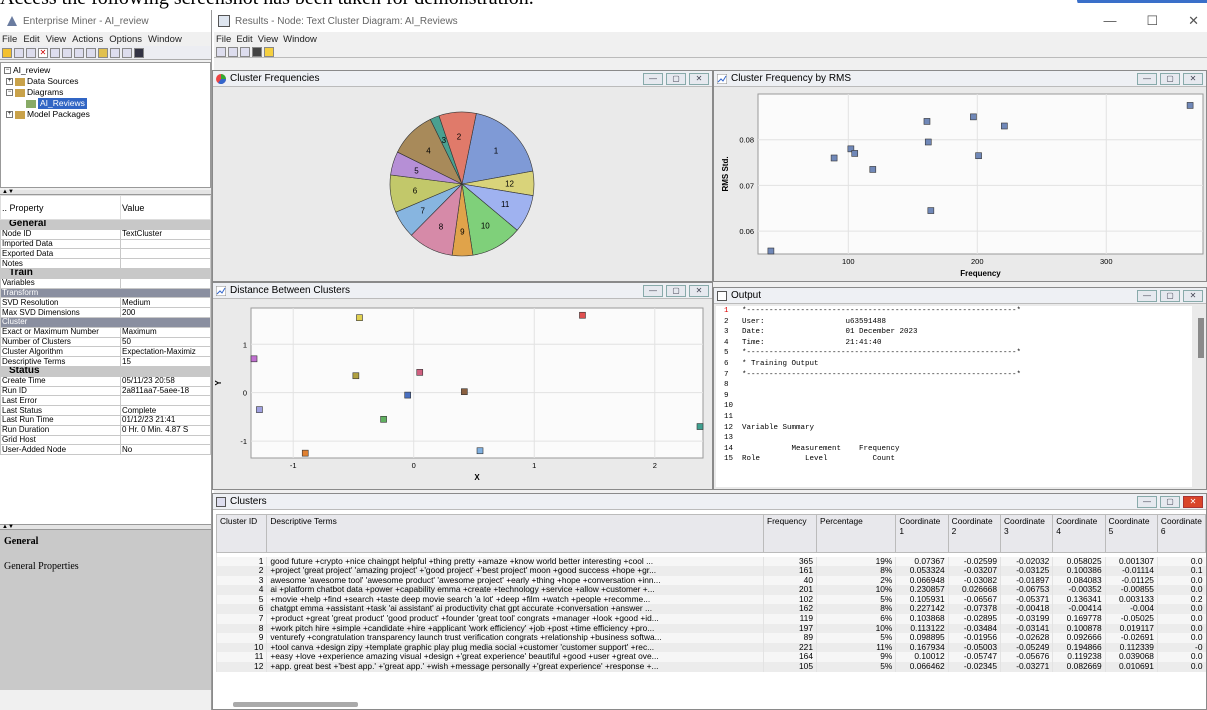  What do you see at coordinates (31, 39) in the screenshot?
I see `em-menu-edit: Edit` at bounding box center [31, 39].